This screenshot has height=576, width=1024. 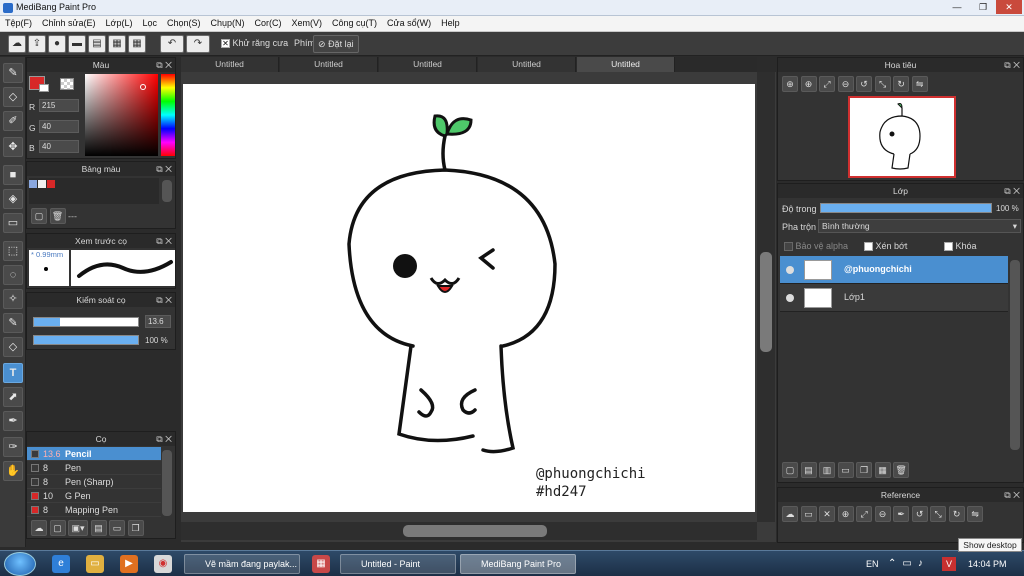 What do you see at coordinates (960, 246) in the screenshot?
I see `lock-toggle: Khóa` at bounding box center [960, 246].